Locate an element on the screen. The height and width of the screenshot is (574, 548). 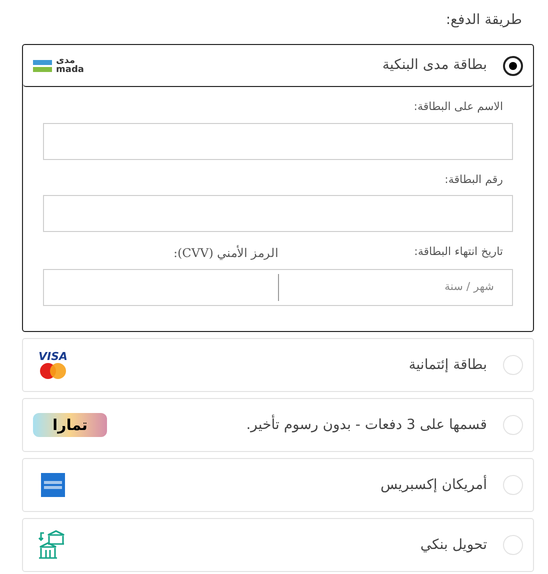
payment-option-card: أمريكان إكسبريس is located at coordinates (278, 485).